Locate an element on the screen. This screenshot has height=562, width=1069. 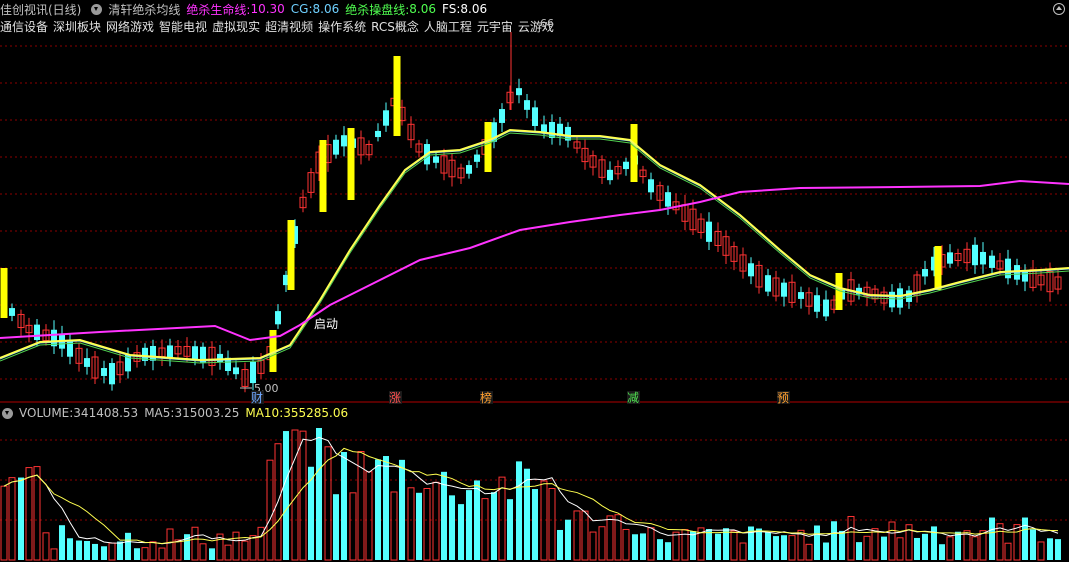
event-marker: 涨 is located at coordinates (395, 397).